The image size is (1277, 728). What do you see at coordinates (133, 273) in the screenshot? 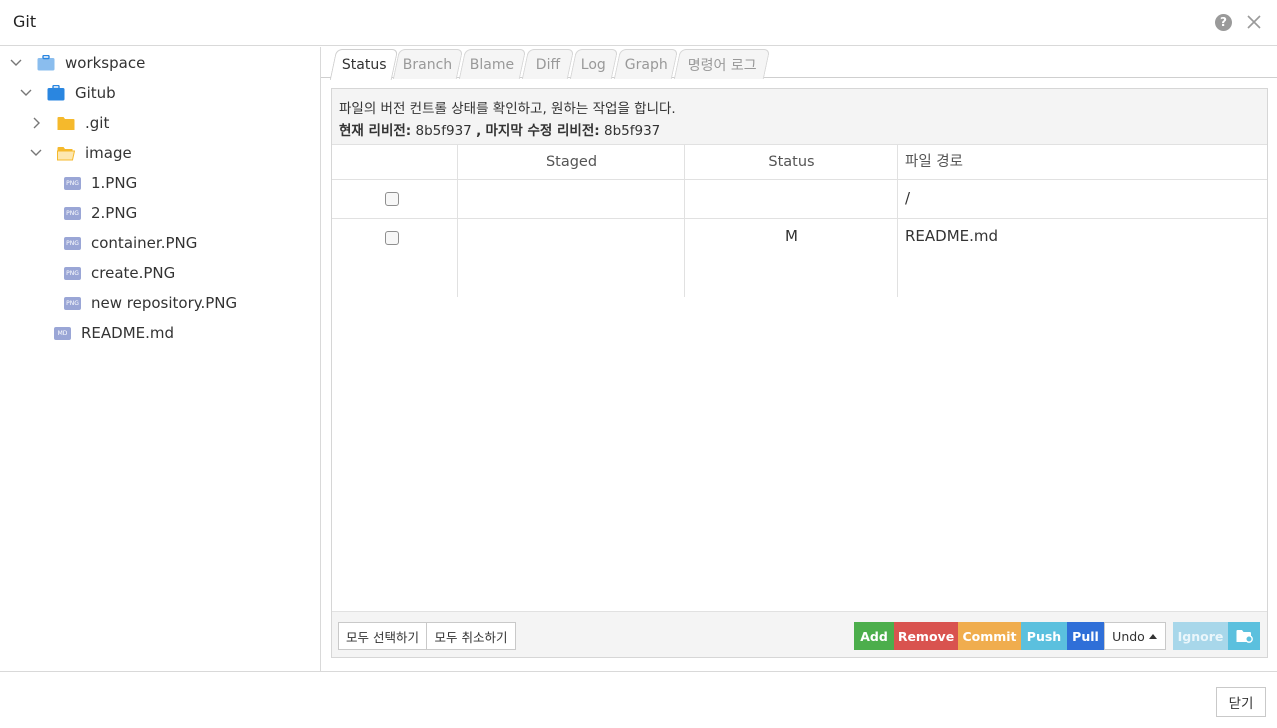
I see `tree-item-label: create.PNG` at bounding box center [133, 273].